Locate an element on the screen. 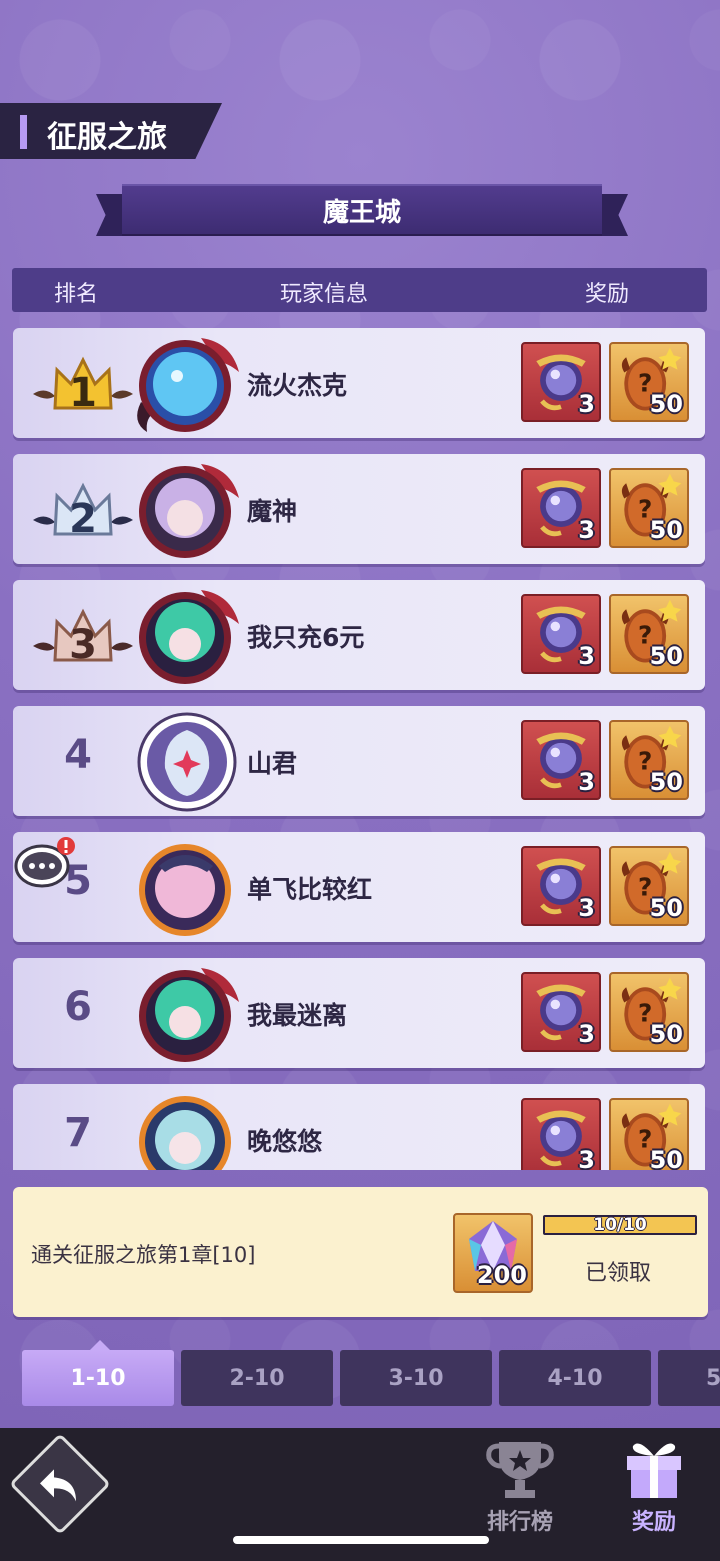 The image size is (720, 1561). table-row: 3 我只充6元 3 50 is located at coordinates (359, 635).